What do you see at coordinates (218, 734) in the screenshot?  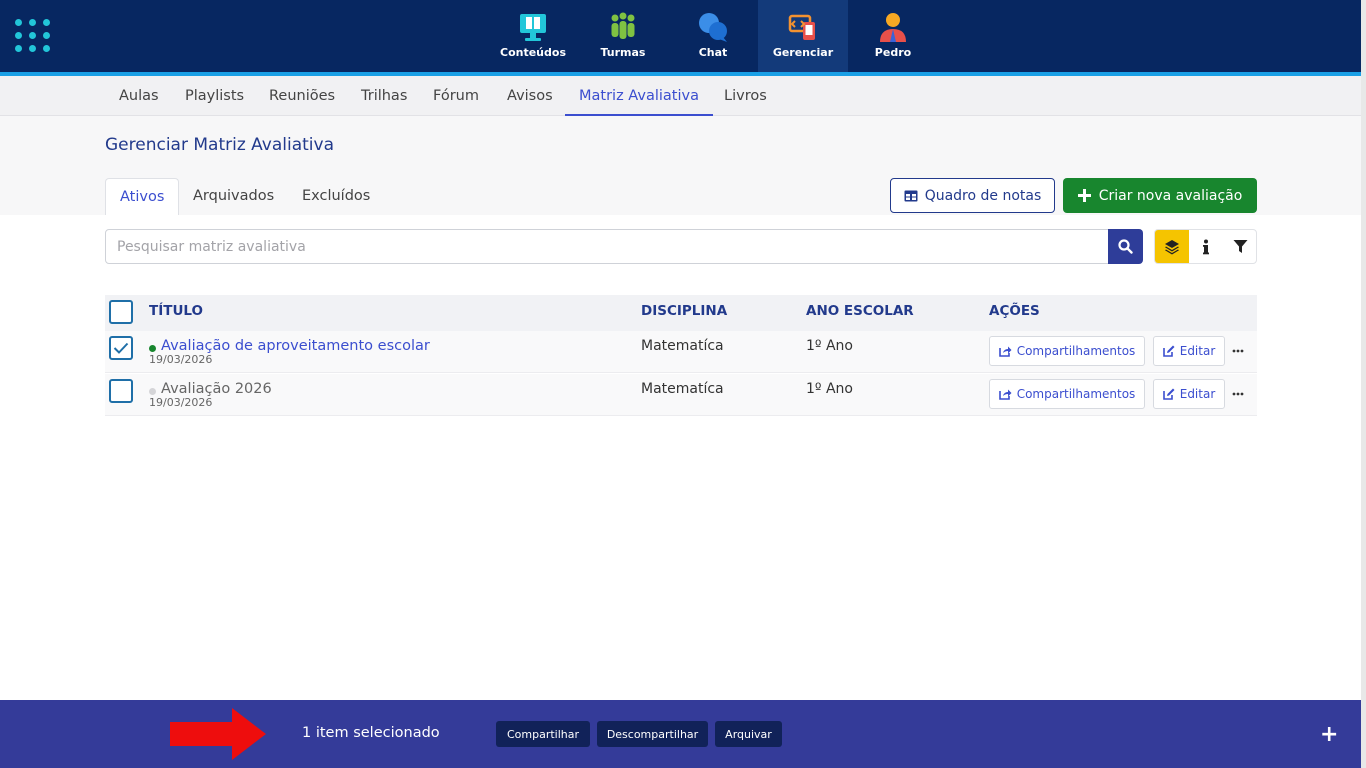 I see `red-arrow-icon` at bounding box center [218, 734].